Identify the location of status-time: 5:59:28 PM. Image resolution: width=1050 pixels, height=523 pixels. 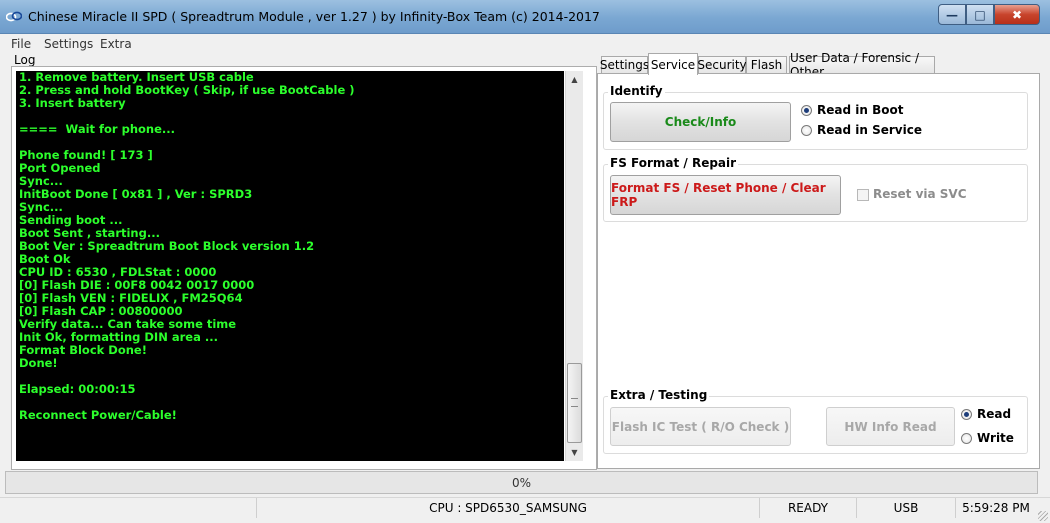
(995, 508).